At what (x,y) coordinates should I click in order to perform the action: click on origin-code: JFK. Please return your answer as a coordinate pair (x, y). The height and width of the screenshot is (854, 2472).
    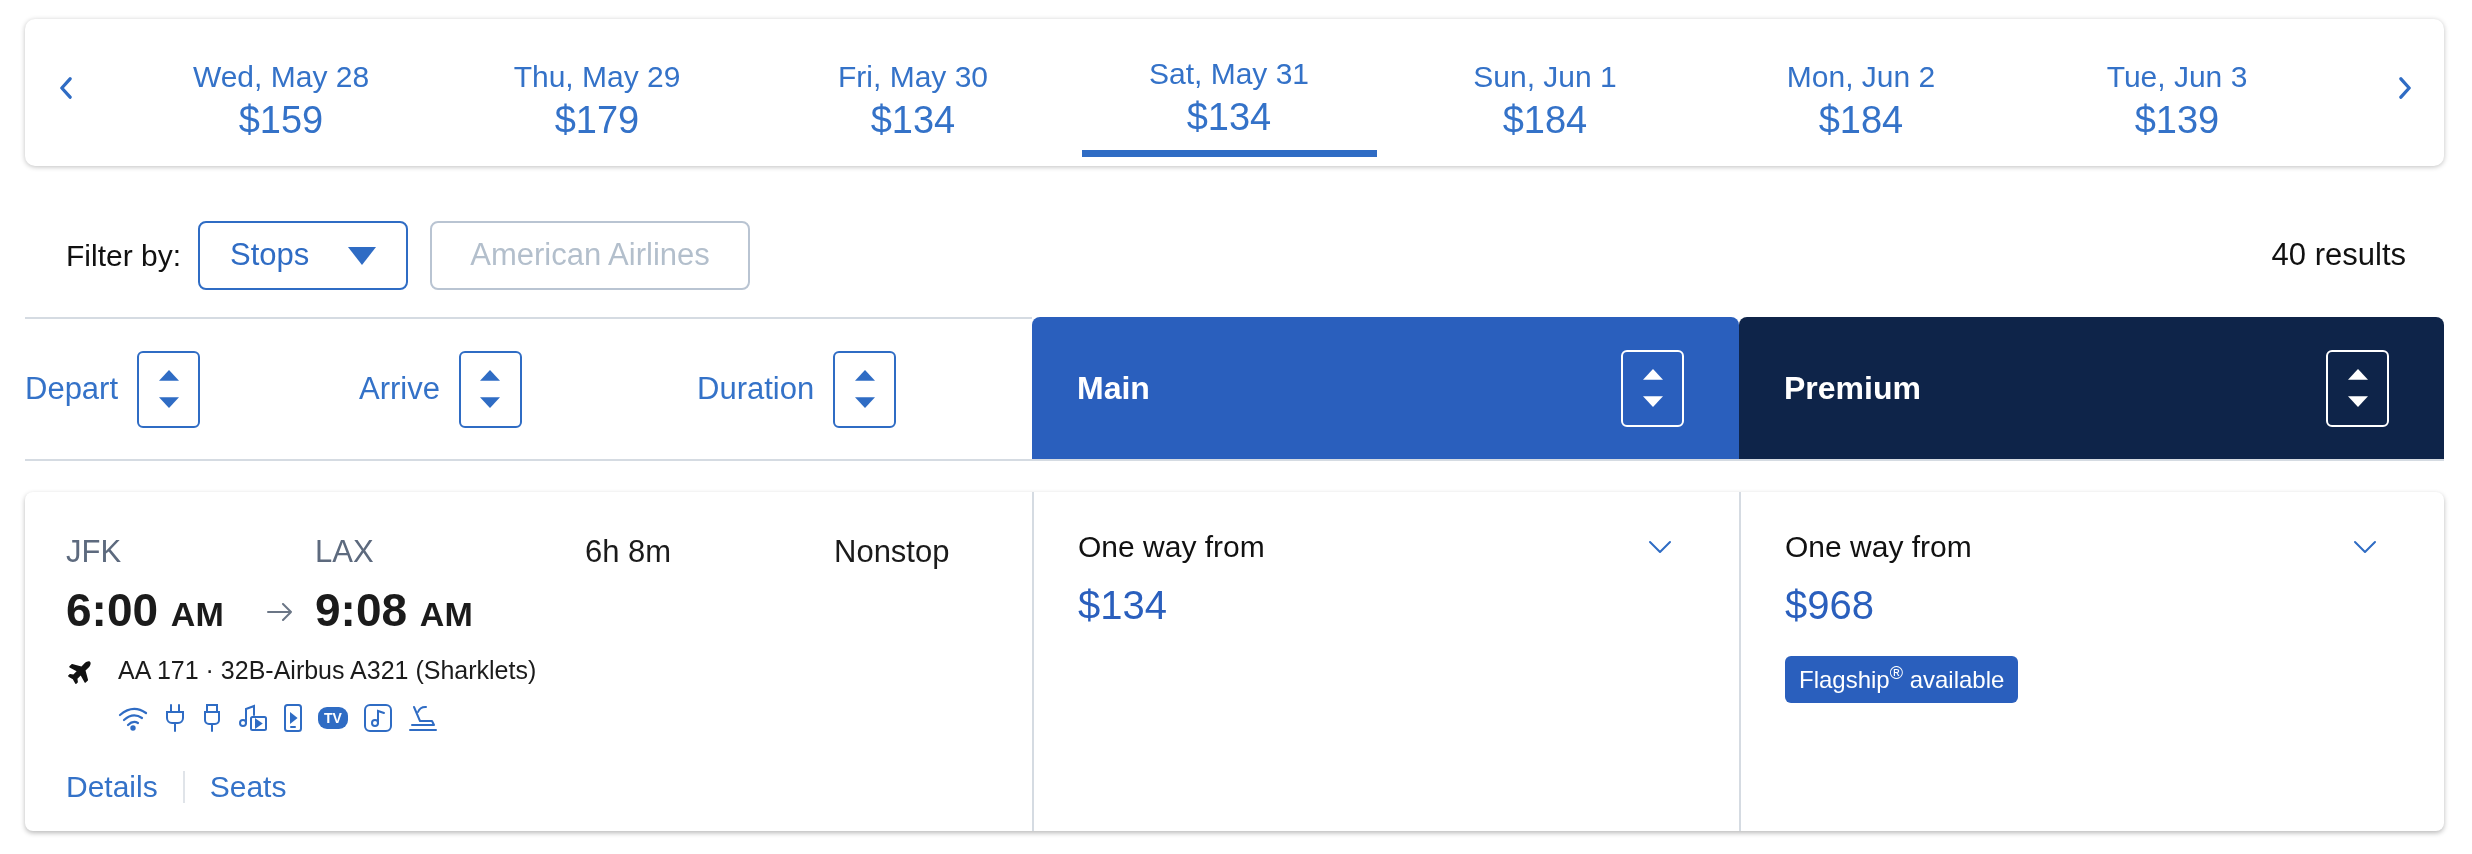
    Looking at the image, I should click on (94, 551).